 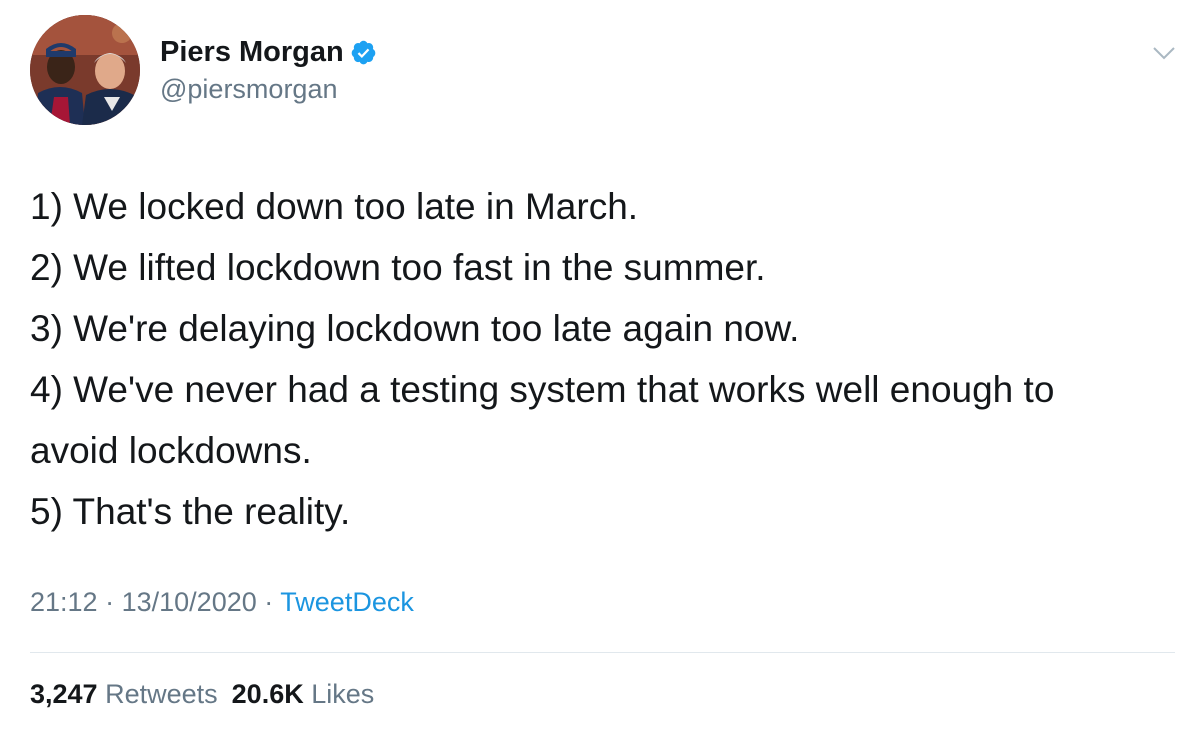 What do you see at coordinates (267, 694) in the screenshot?
I see `likes-count: 20.6K` at bounding box center [267, 694].